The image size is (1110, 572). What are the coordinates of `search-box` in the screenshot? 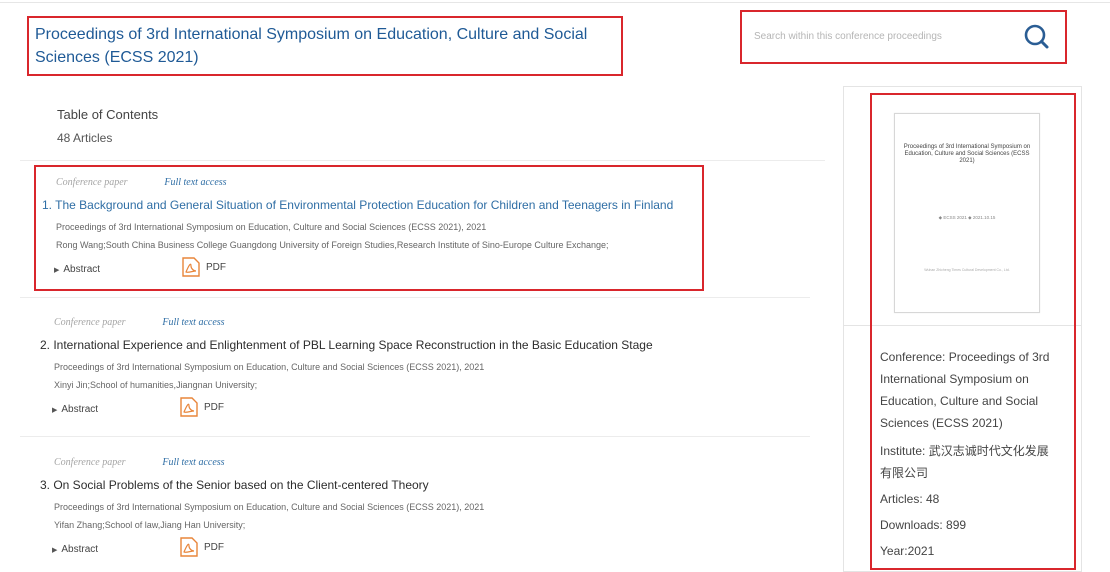 It's located at (903, 37).